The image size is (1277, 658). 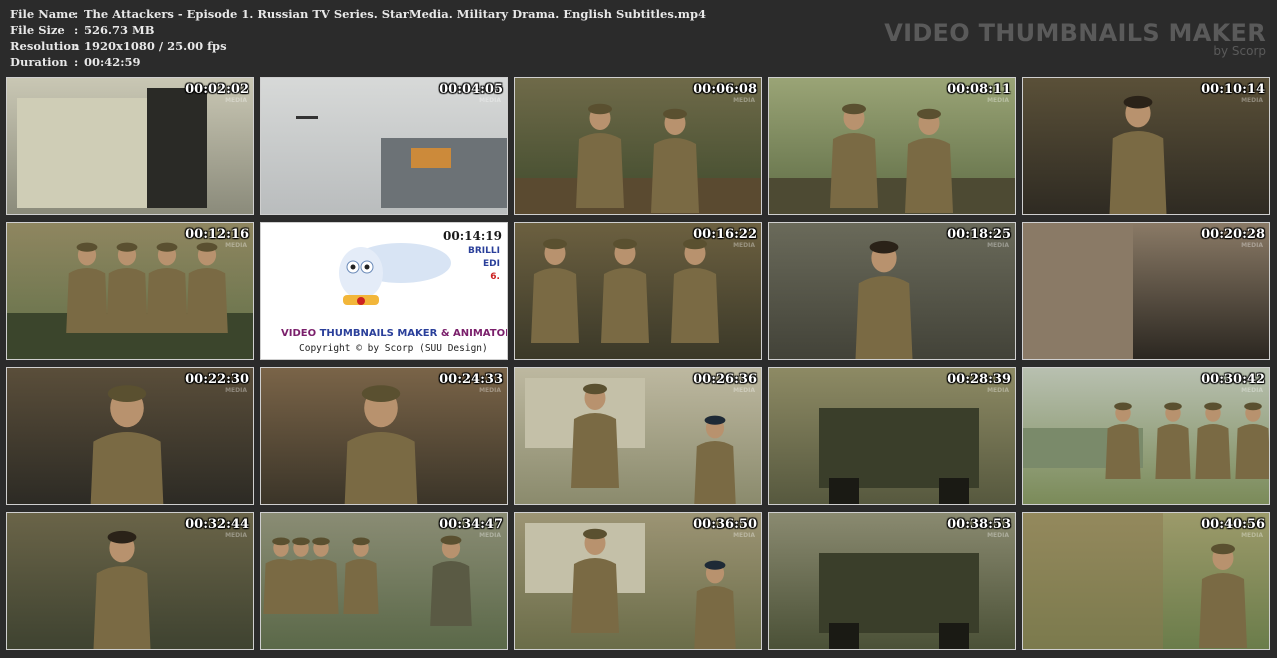 What do you see at coordinates (1078, 291) in the screenshot?
I see `blur-shape` at bounding box center [1078, 291].